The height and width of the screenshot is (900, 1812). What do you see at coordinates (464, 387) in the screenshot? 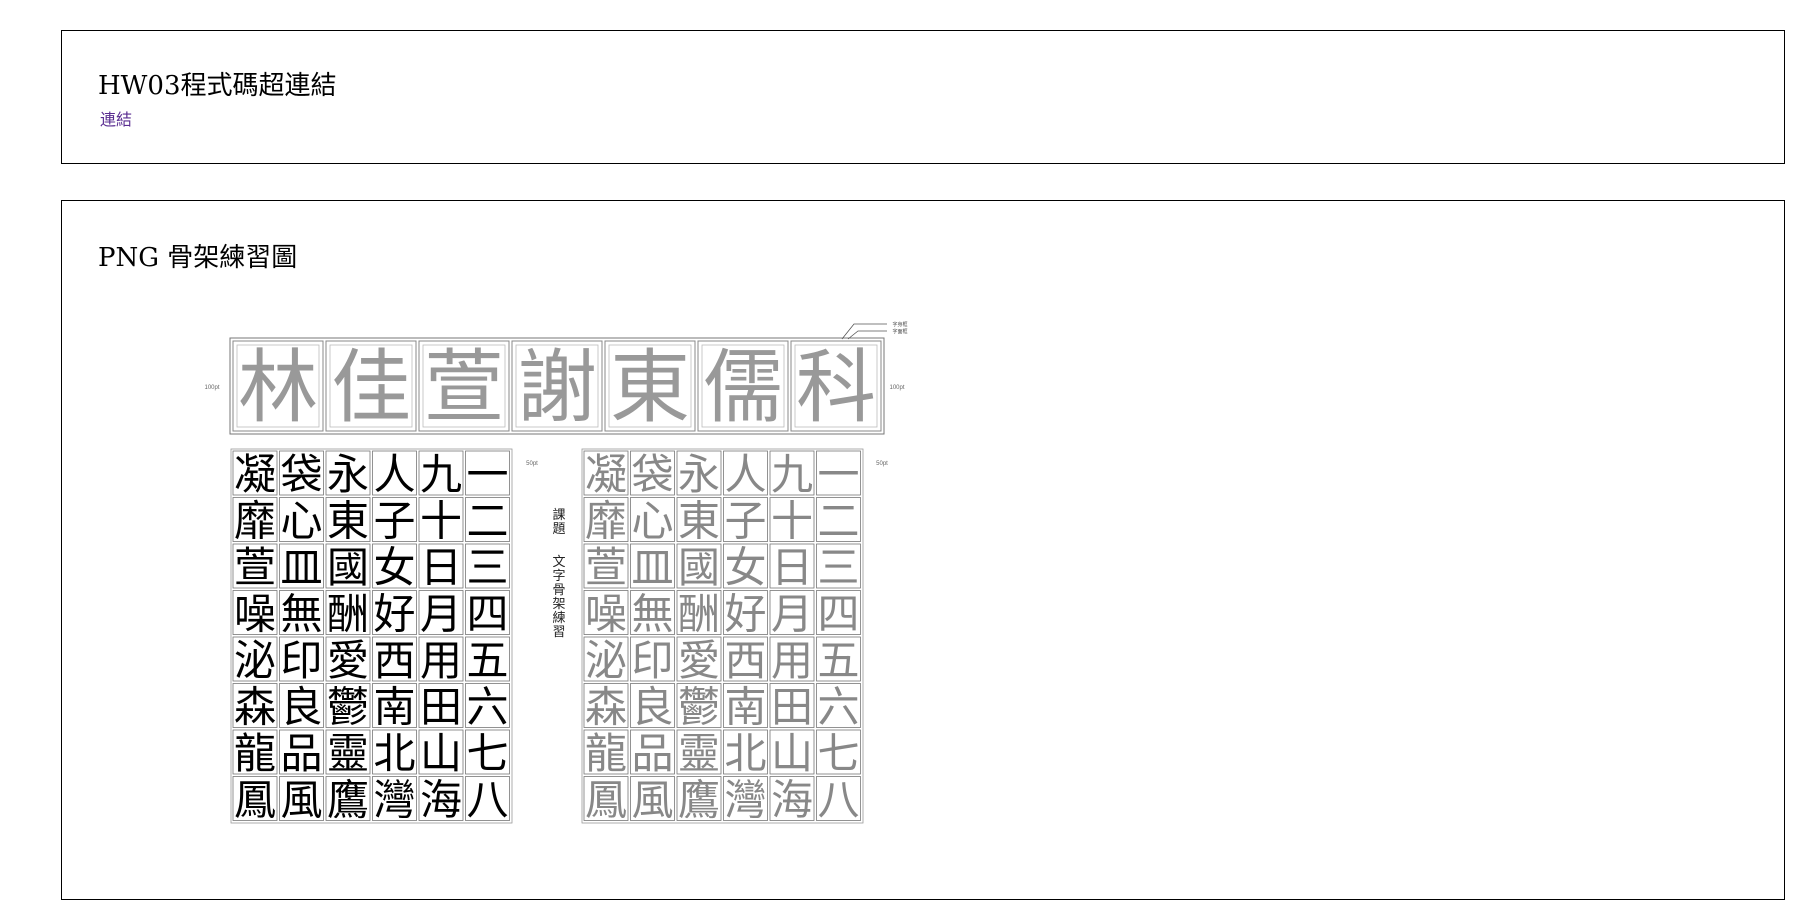
I see `name-char: 萱` at bounding box center [464, 387].